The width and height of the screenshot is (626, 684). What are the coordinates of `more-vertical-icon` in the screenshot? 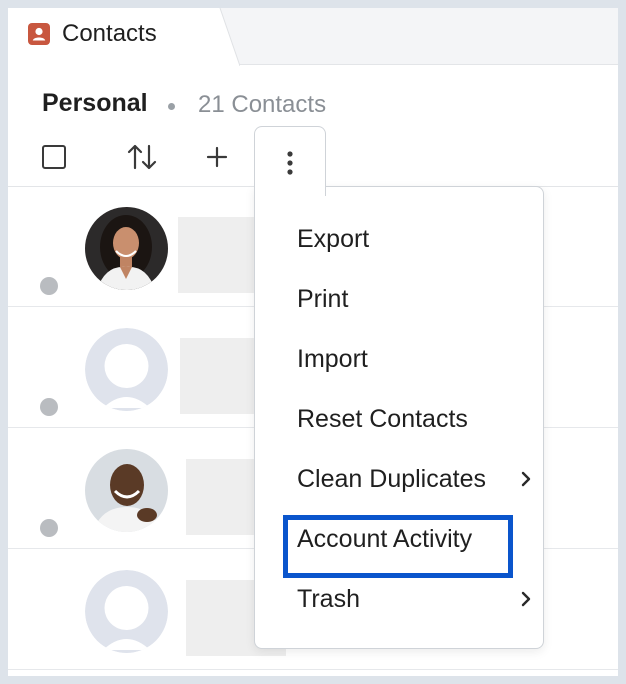 It's located at (290, 163).